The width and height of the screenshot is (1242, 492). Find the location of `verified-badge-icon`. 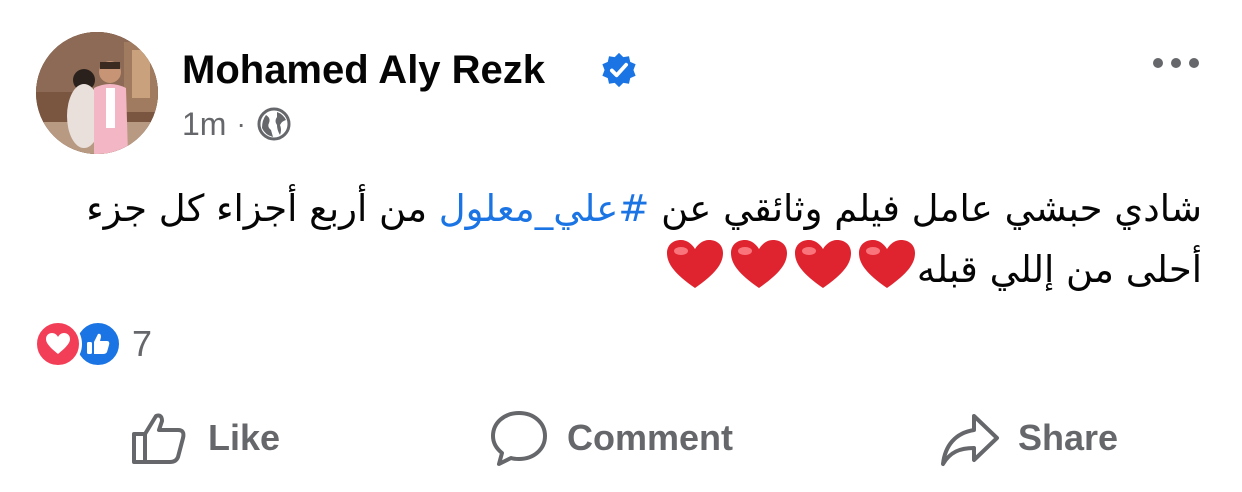

verified-badge-icon is located at coordinates (619, 70).